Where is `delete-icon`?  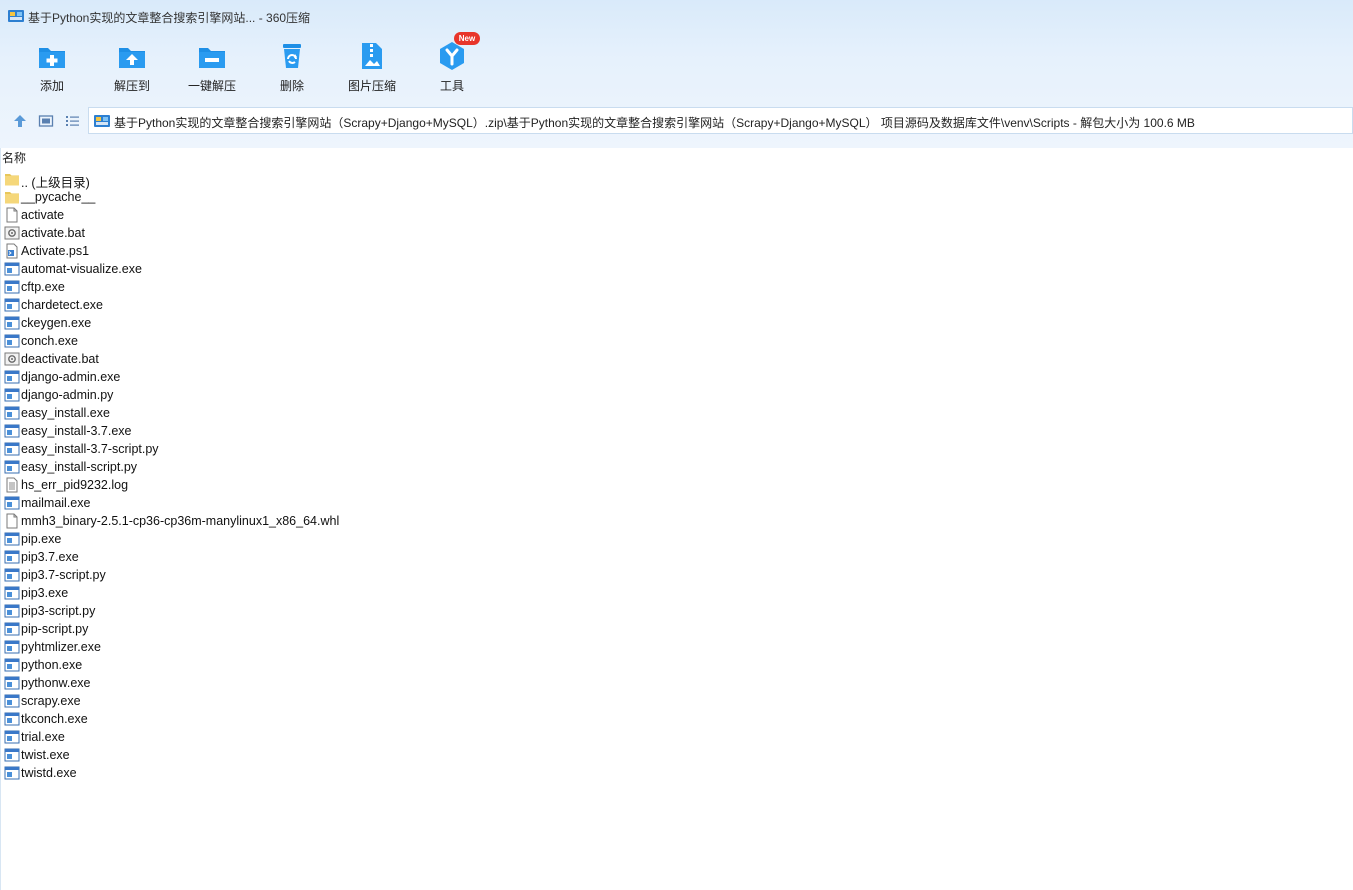 delete-icon is located at coordinates (292, 56).